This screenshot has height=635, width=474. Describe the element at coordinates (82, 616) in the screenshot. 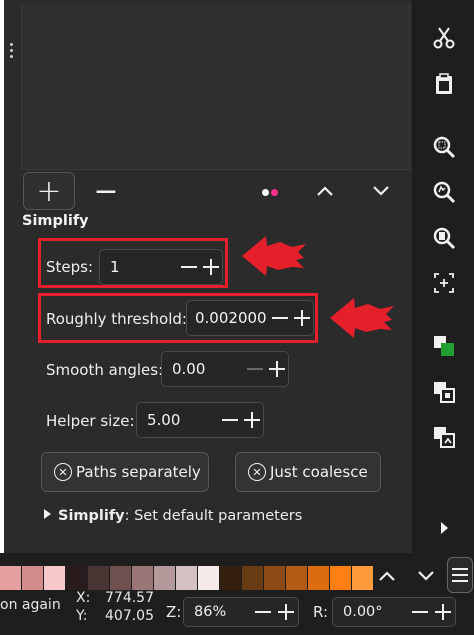

I see `cursor-y-label: Y:` at that location.